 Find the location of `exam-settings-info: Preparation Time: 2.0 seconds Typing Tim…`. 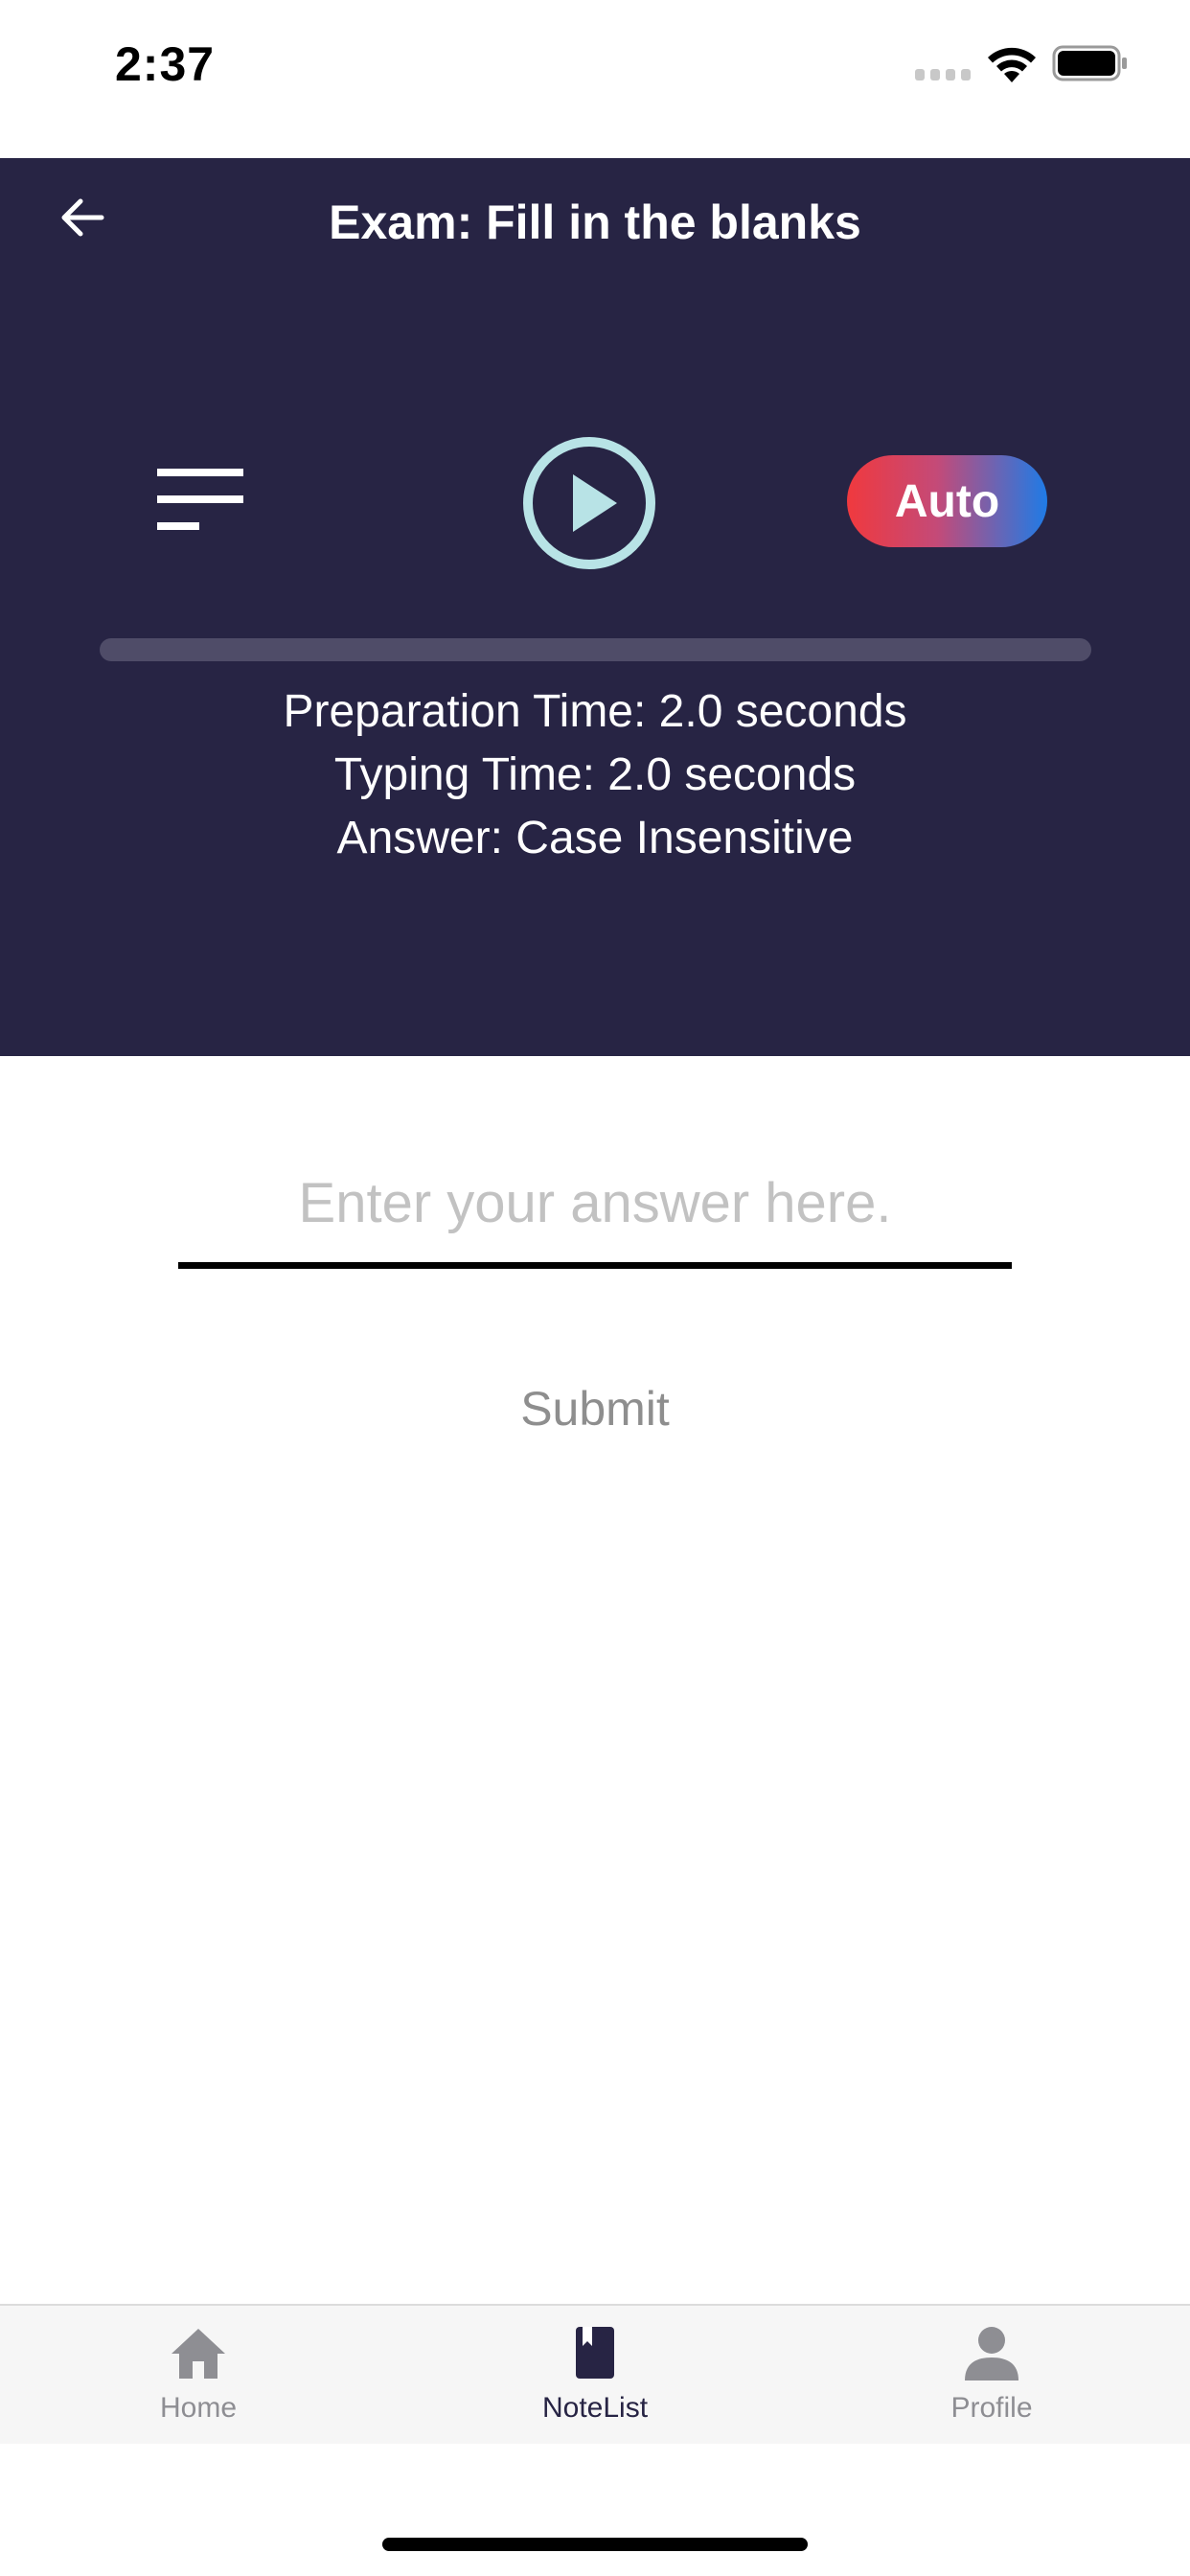

exam-settings-info: Preparation Time: 2.0 seconds Typing Tim… is located at coordinates (595, 775).